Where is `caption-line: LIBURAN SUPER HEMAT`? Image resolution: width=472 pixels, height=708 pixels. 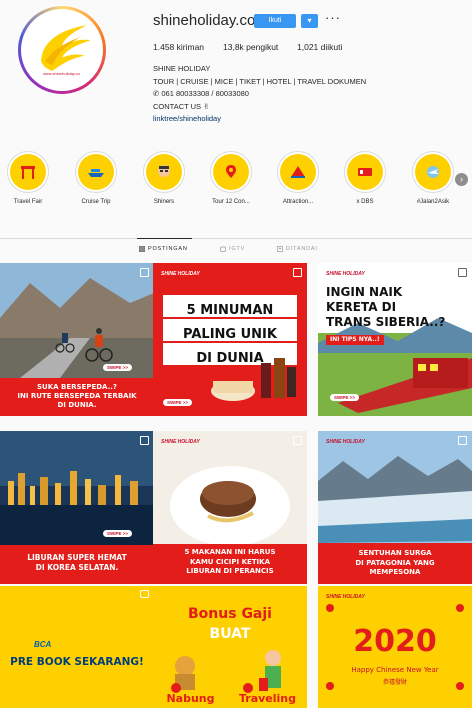 caption-line: LIBURAN SUPER HEMAT is located at coordinates (77, 557).